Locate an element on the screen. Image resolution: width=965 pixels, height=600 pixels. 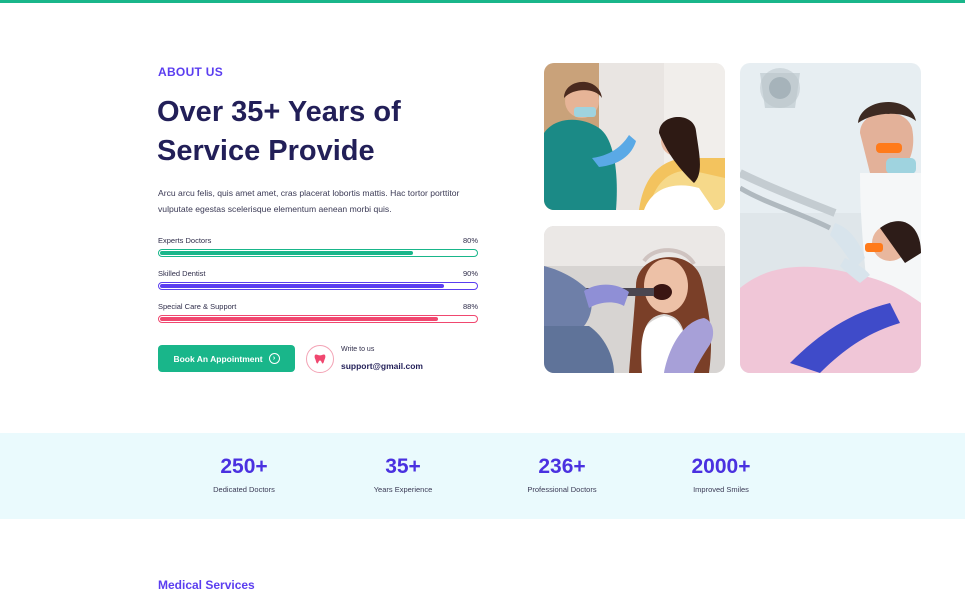
stat-dedicated-doctors: 250+ Dedicated Doctors is located at coordinates (244, 474).